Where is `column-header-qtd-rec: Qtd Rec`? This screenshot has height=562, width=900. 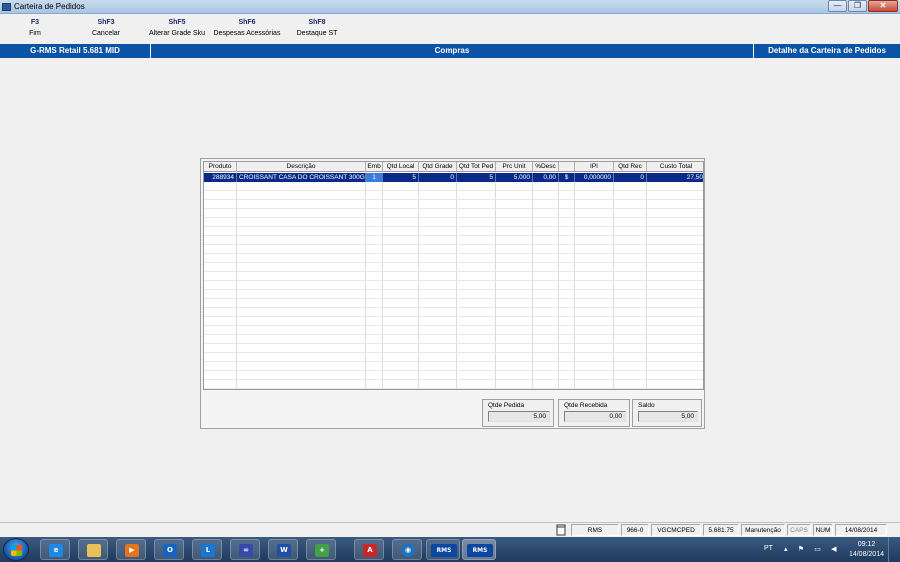
column-header-qtd-rec: Qtd Rec is located at coordinates (630, 167).